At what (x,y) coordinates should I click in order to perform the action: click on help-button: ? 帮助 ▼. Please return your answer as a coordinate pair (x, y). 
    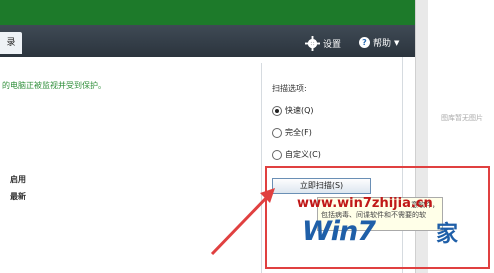
    Looking at the image, I should click on (379, 42).